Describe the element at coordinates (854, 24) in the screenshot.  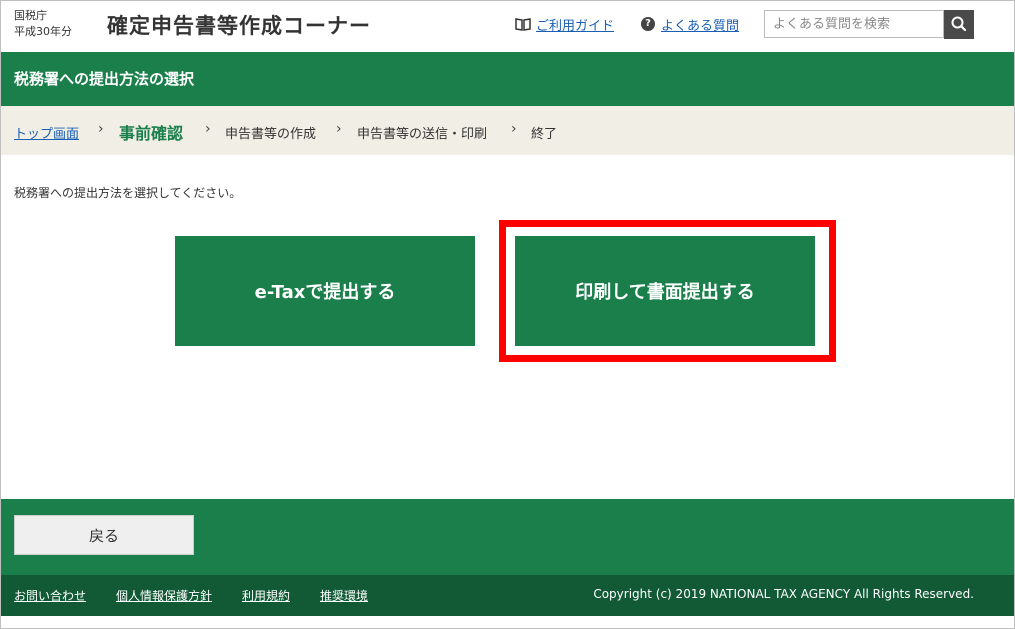
I see `search-input` at that location.